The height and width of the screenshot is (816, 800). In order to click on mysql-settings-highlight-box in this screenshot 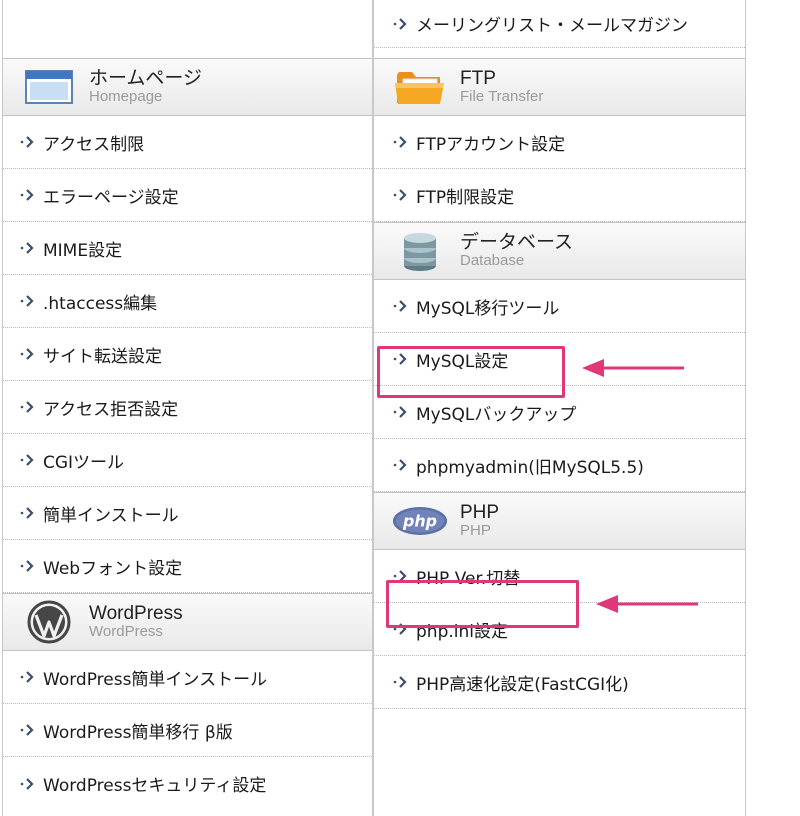, I will do `click(471, 372)`.